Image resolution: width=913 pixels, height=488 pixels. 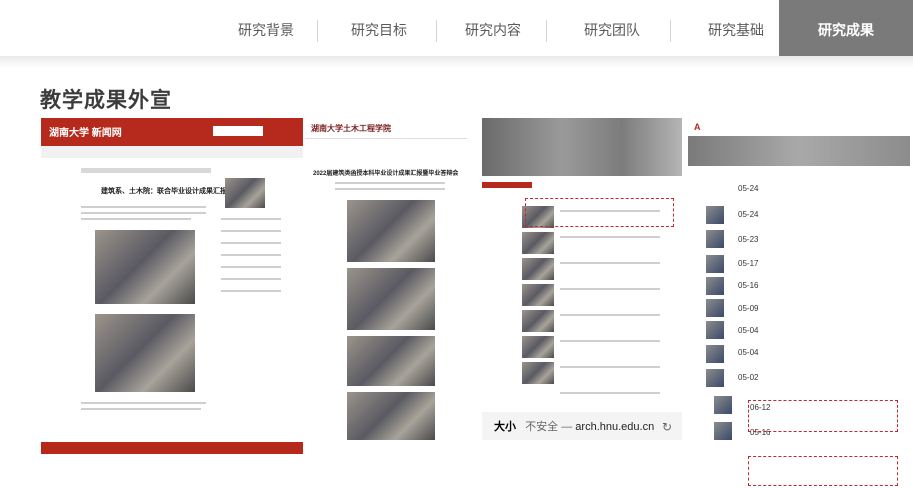 What do you see at coordinates (238, 131) in the screenshot?
I see `search-box` at bounding box center [238, 131].